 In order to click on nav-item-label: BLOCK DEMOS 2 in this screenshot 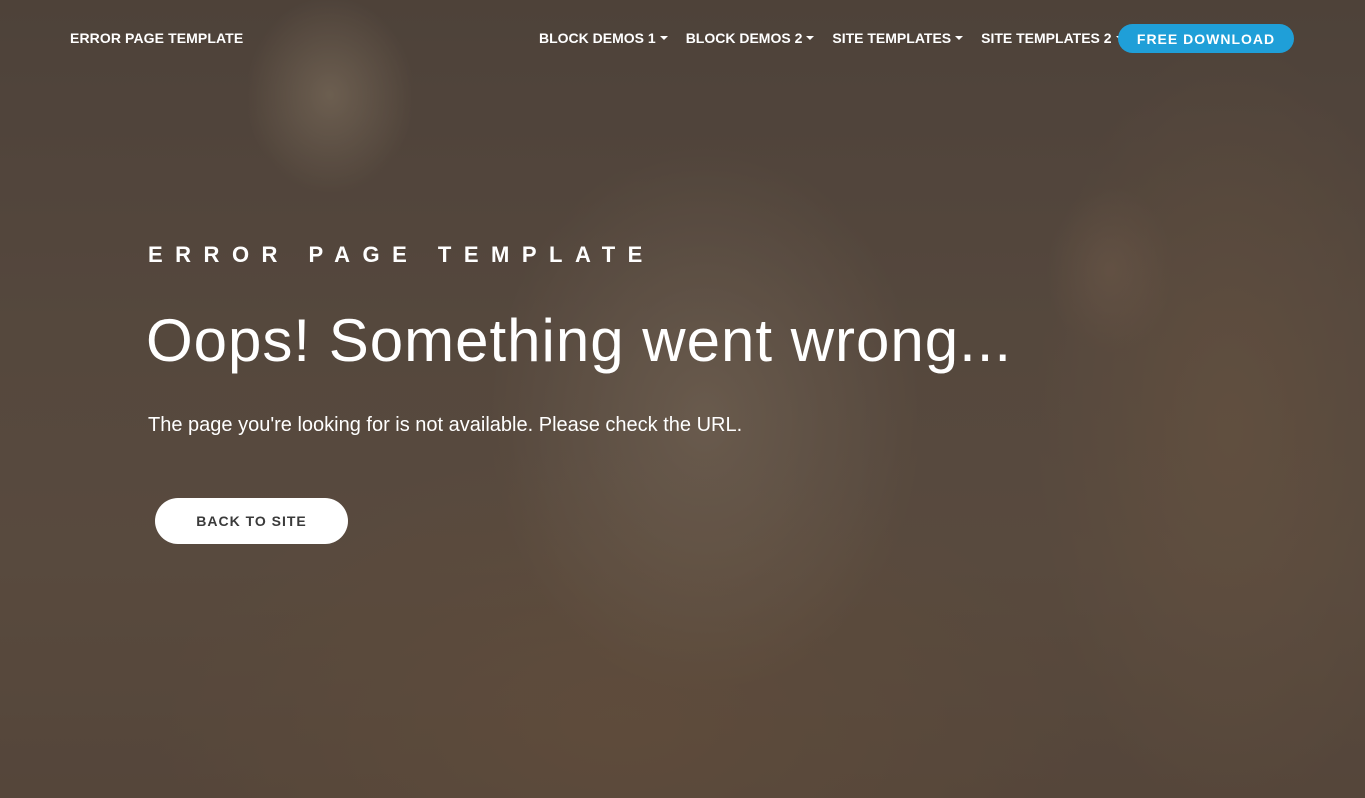, I will do `click(744, 38)`.